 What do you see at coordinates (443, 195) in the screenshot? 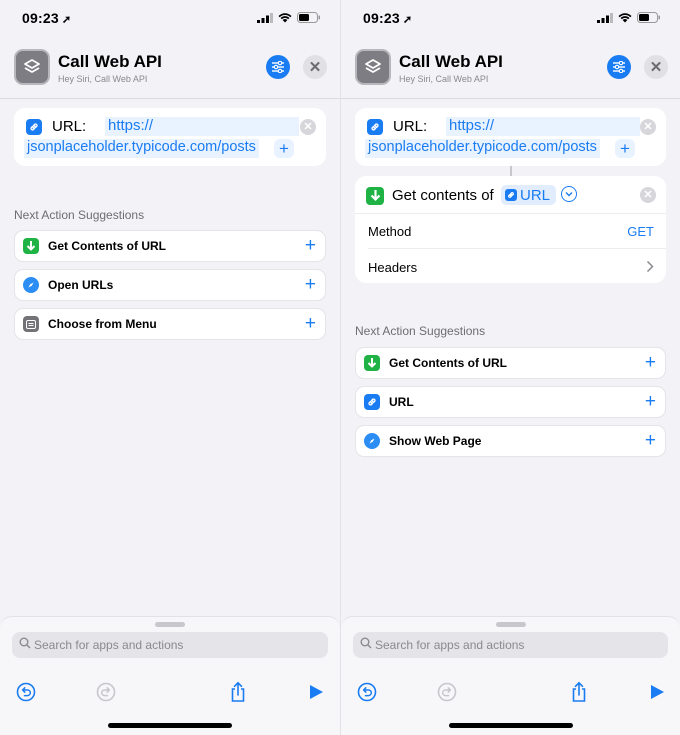
I see `get-contents-label: Get contents of` at bounding box center [443, 195].